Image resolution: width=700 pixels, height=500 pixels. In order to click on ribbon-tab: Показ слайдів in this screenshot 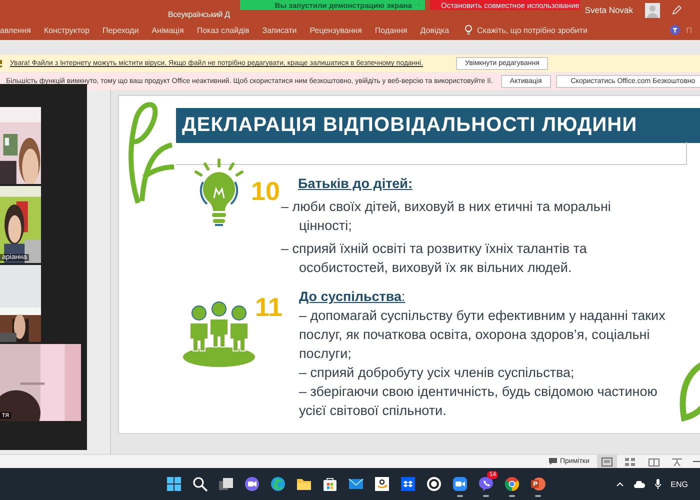, I will do `click(223, 30)`.